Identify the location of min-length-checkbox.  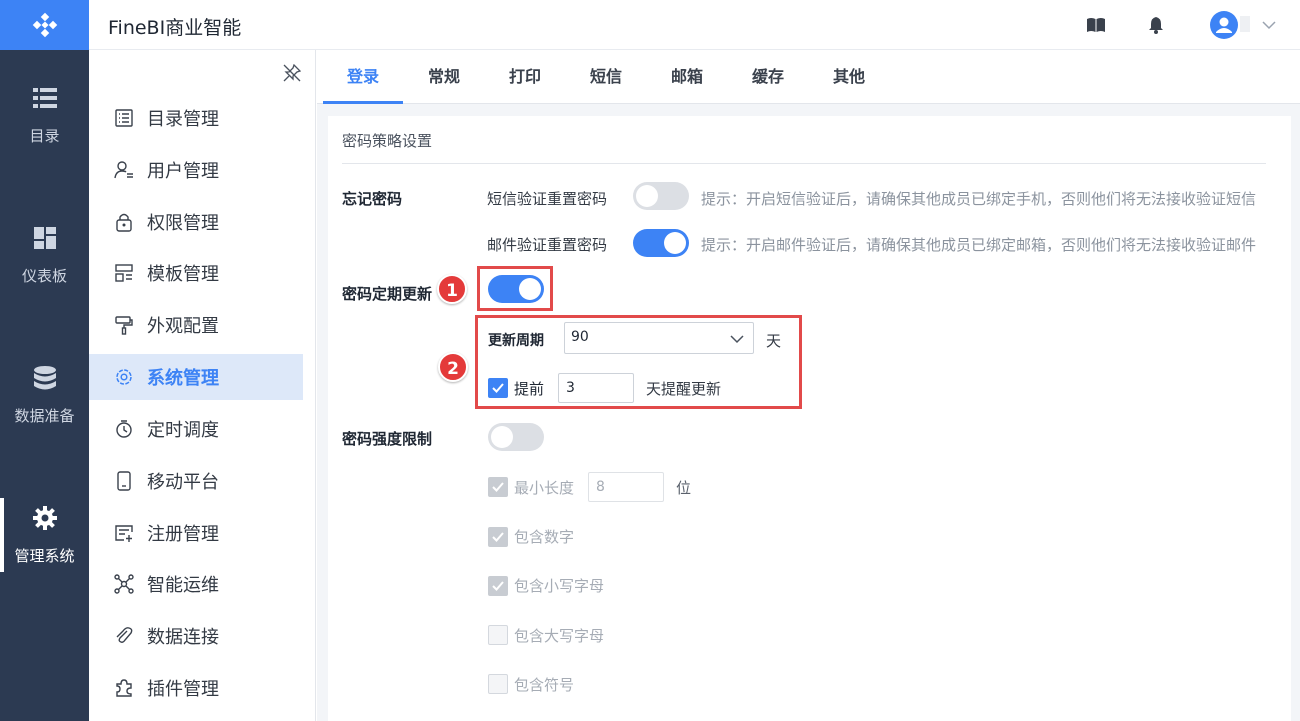
(498, 487).